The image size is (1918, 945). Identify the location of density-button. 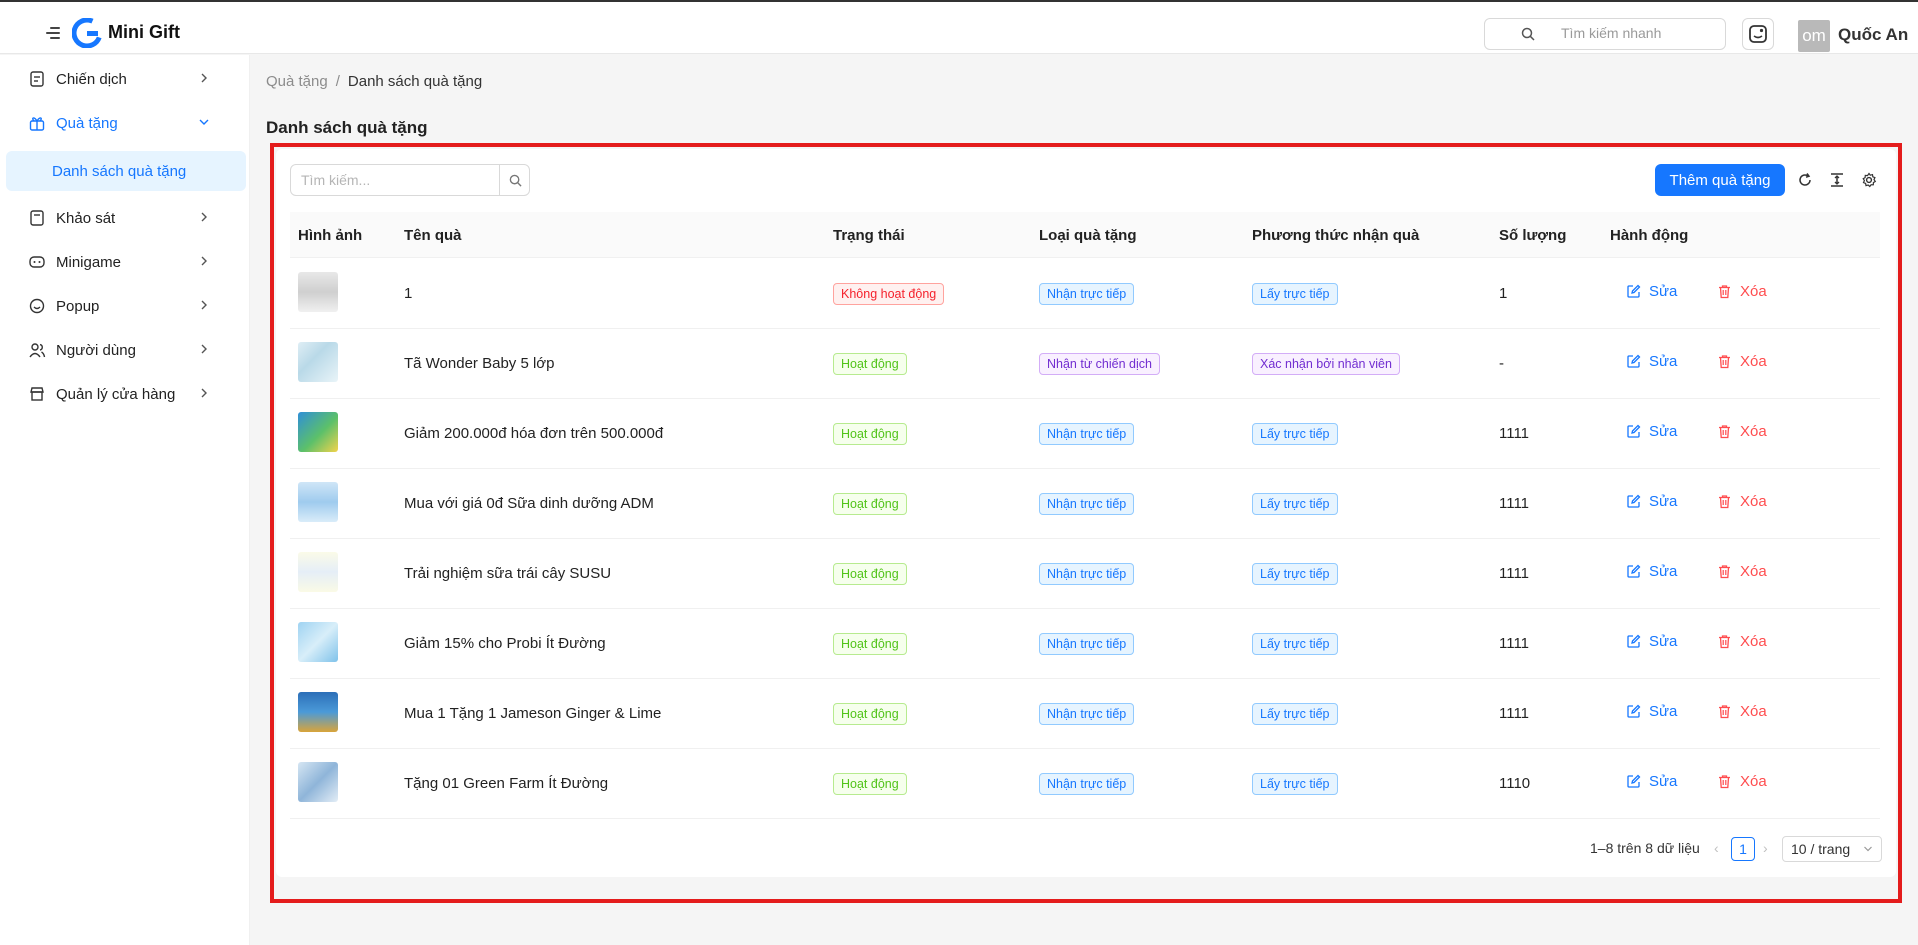
(1837, 180).